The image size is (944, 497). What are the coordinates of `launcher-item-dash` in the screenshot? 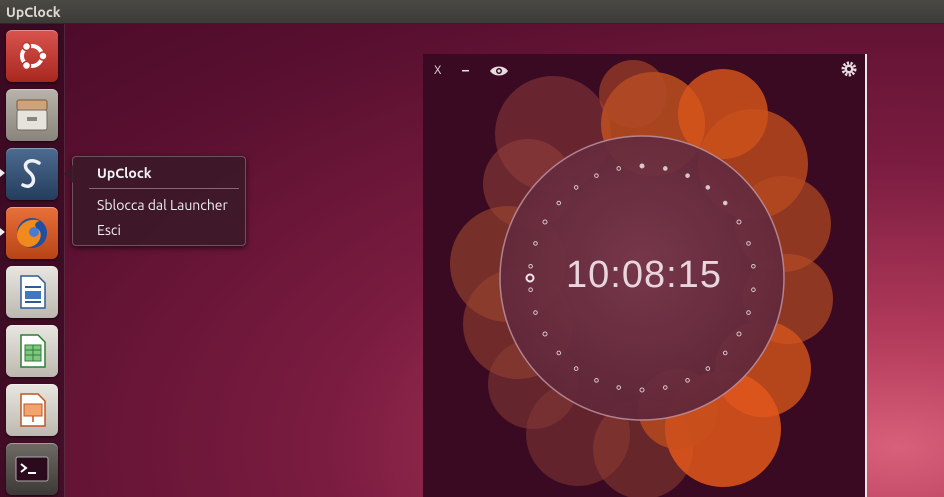 It's located at (32, 56).